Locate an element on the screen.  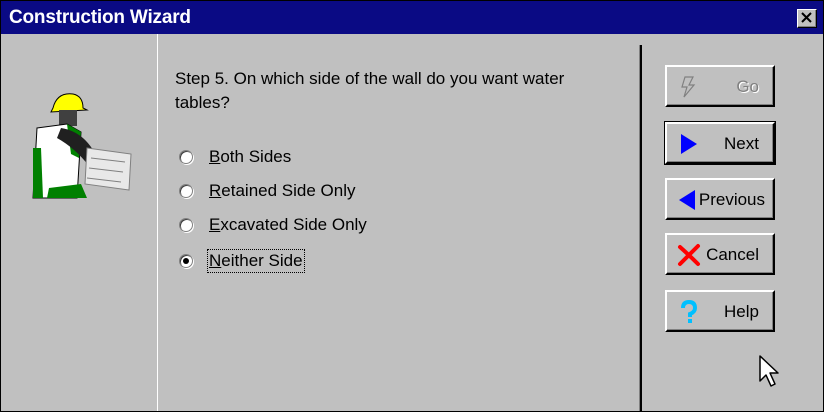
close-icon is located at coordinates (806, 17).